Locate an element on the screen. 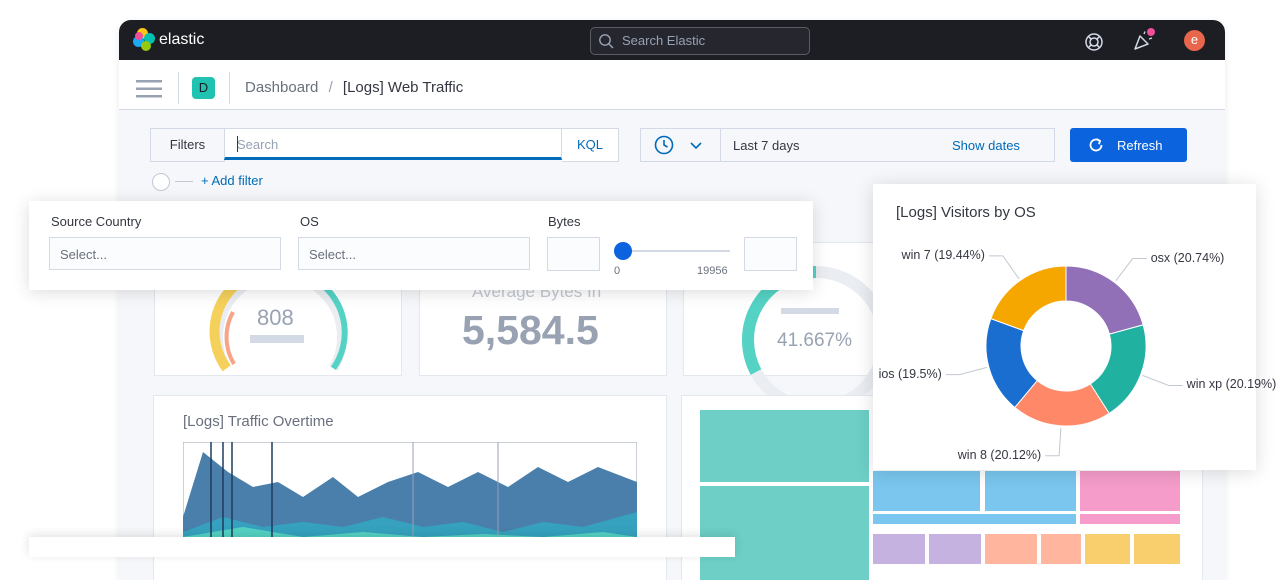 The width and height of the screenshot is (1280, 580). refresh-button: Refresh is located at coordinates (1128, 145).